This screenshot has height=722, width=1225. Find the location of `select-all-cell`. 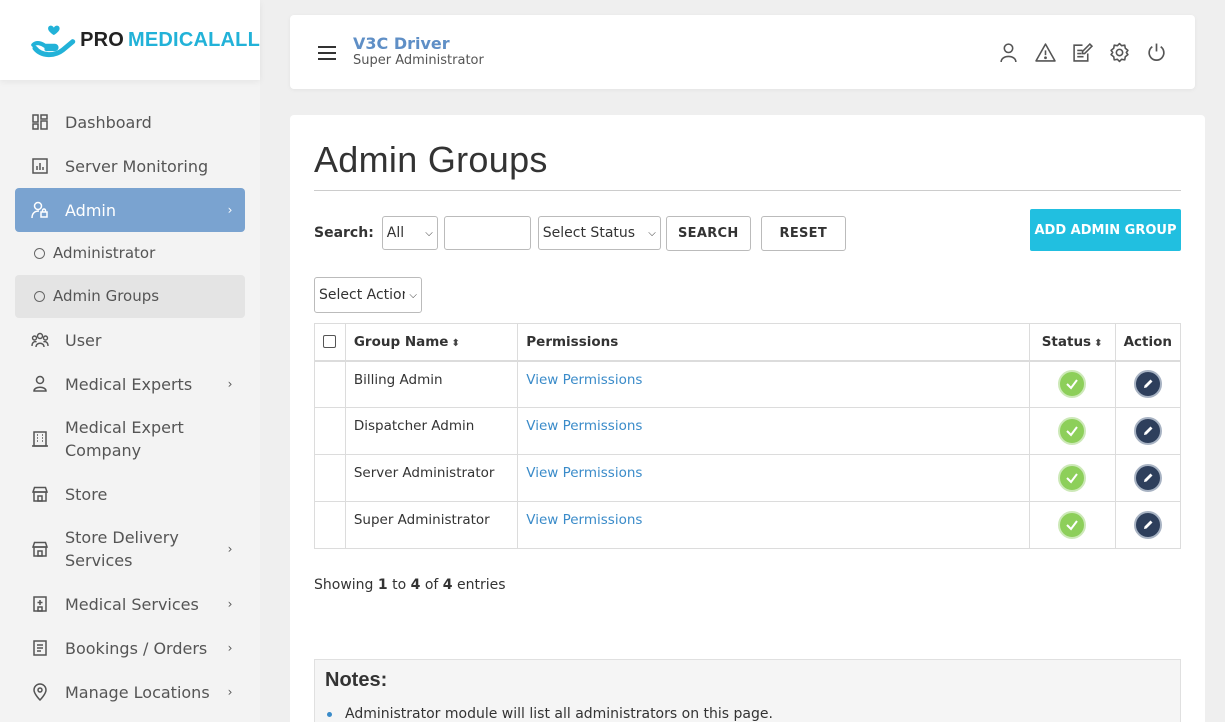

select-all-cell is located at coordinates (330, 342).